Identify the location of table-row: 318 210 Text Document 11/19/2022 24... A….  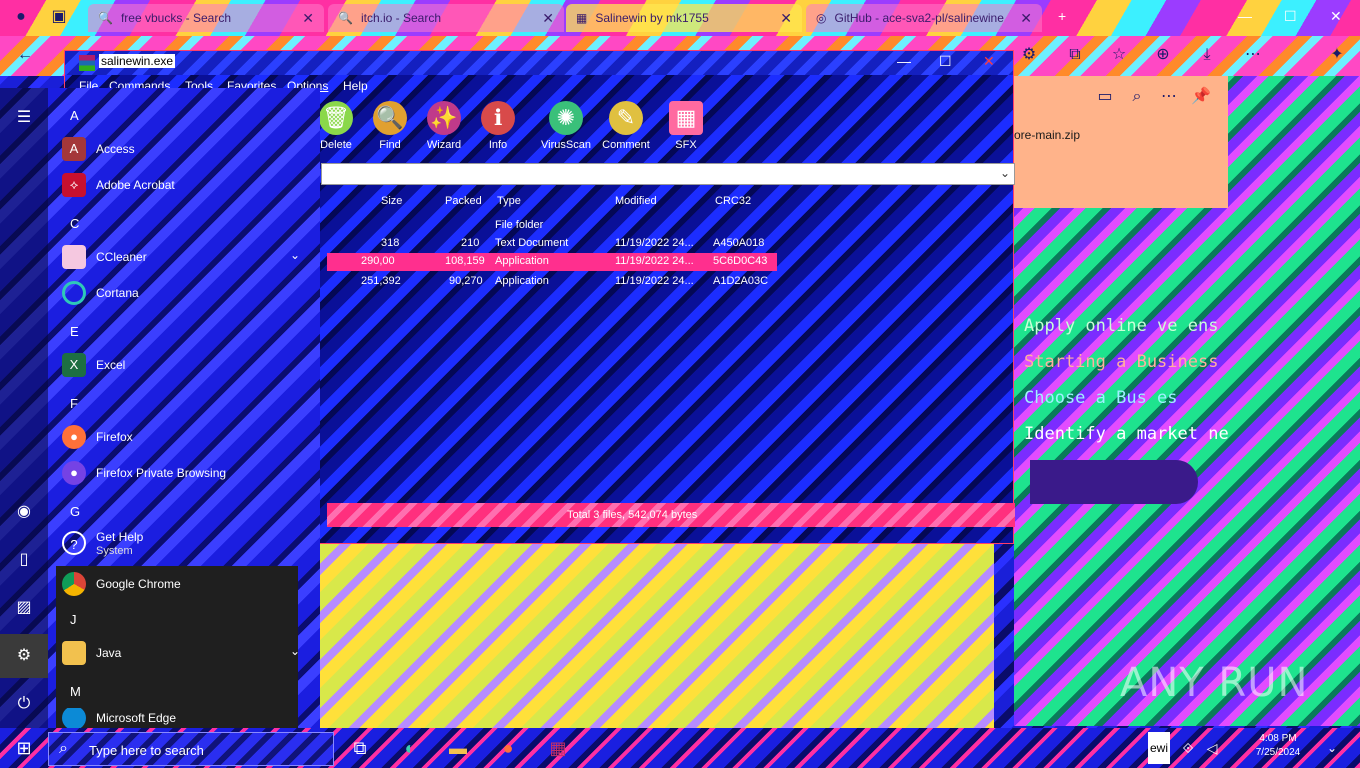
(552, 244).